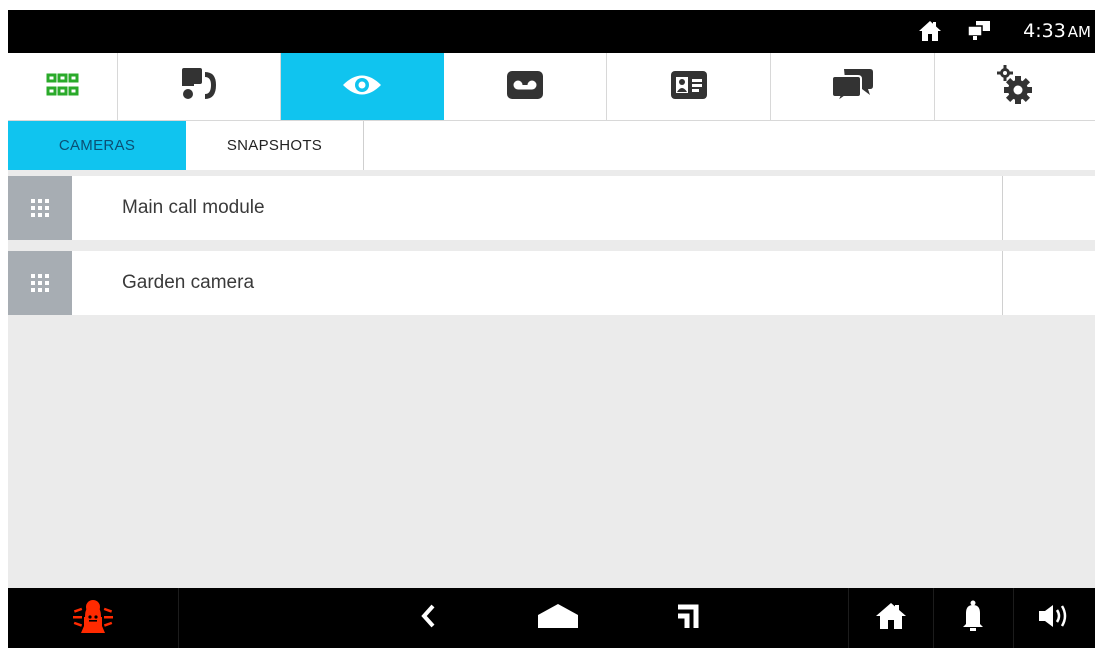 This screenshot has height=648, width=1095. I want to click on camera-row-garden-camera: Garden camera, so click(551, 283).